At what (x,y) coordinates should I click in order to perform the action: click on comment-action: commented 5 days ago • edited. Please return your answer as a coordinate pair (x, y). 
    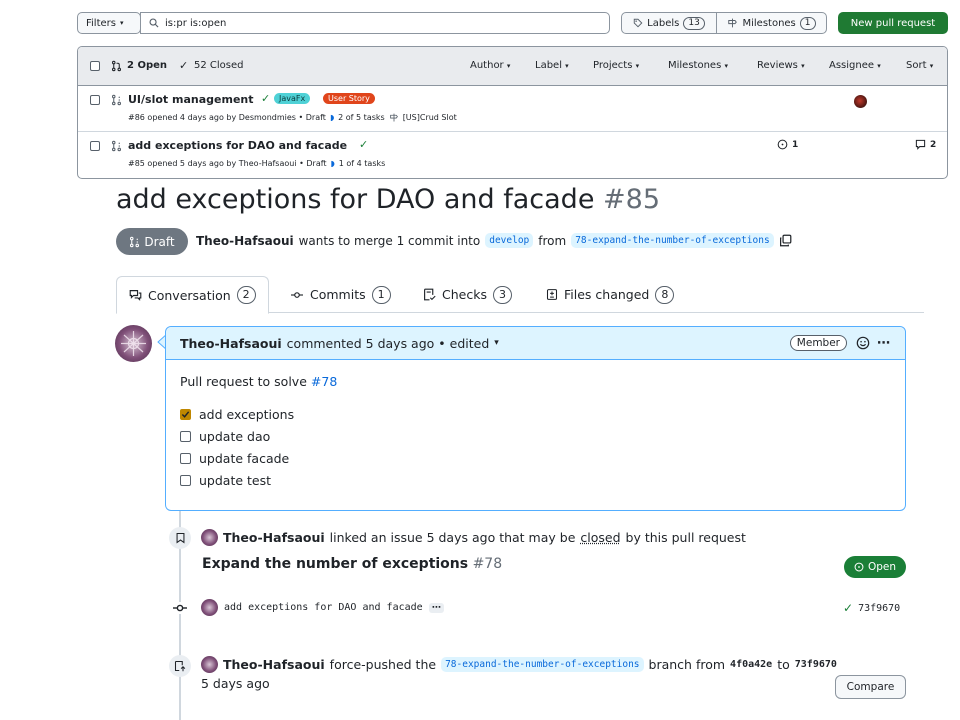
    Looking at the image, I should click on (388, 343).